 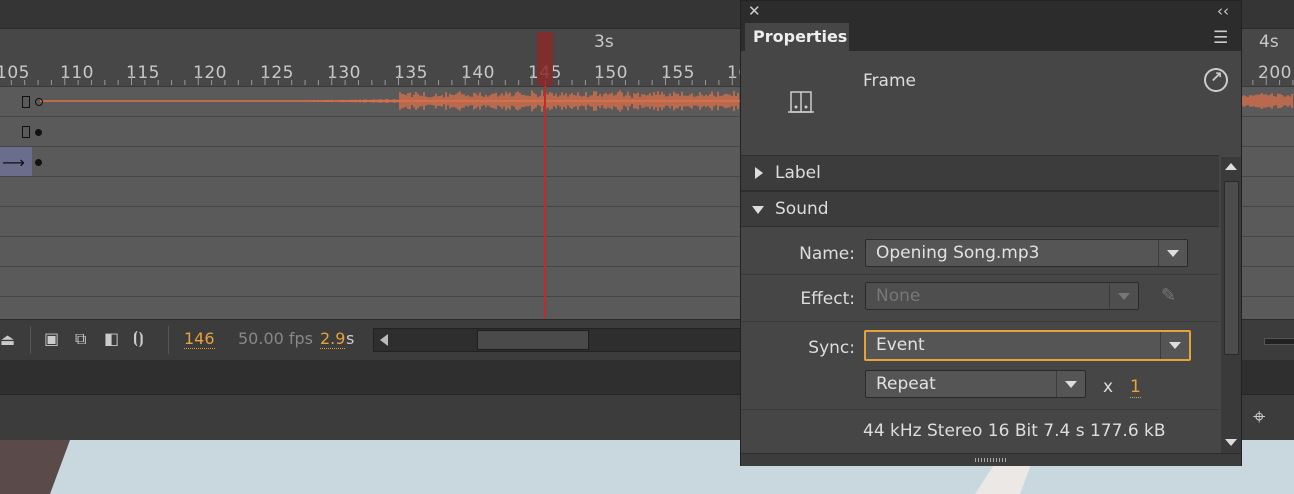 What do you see at coordinates (1259, 417) in the screenshot?
I see `snap-to-center-icon: ⌖` at bounding box center [1259, 417].